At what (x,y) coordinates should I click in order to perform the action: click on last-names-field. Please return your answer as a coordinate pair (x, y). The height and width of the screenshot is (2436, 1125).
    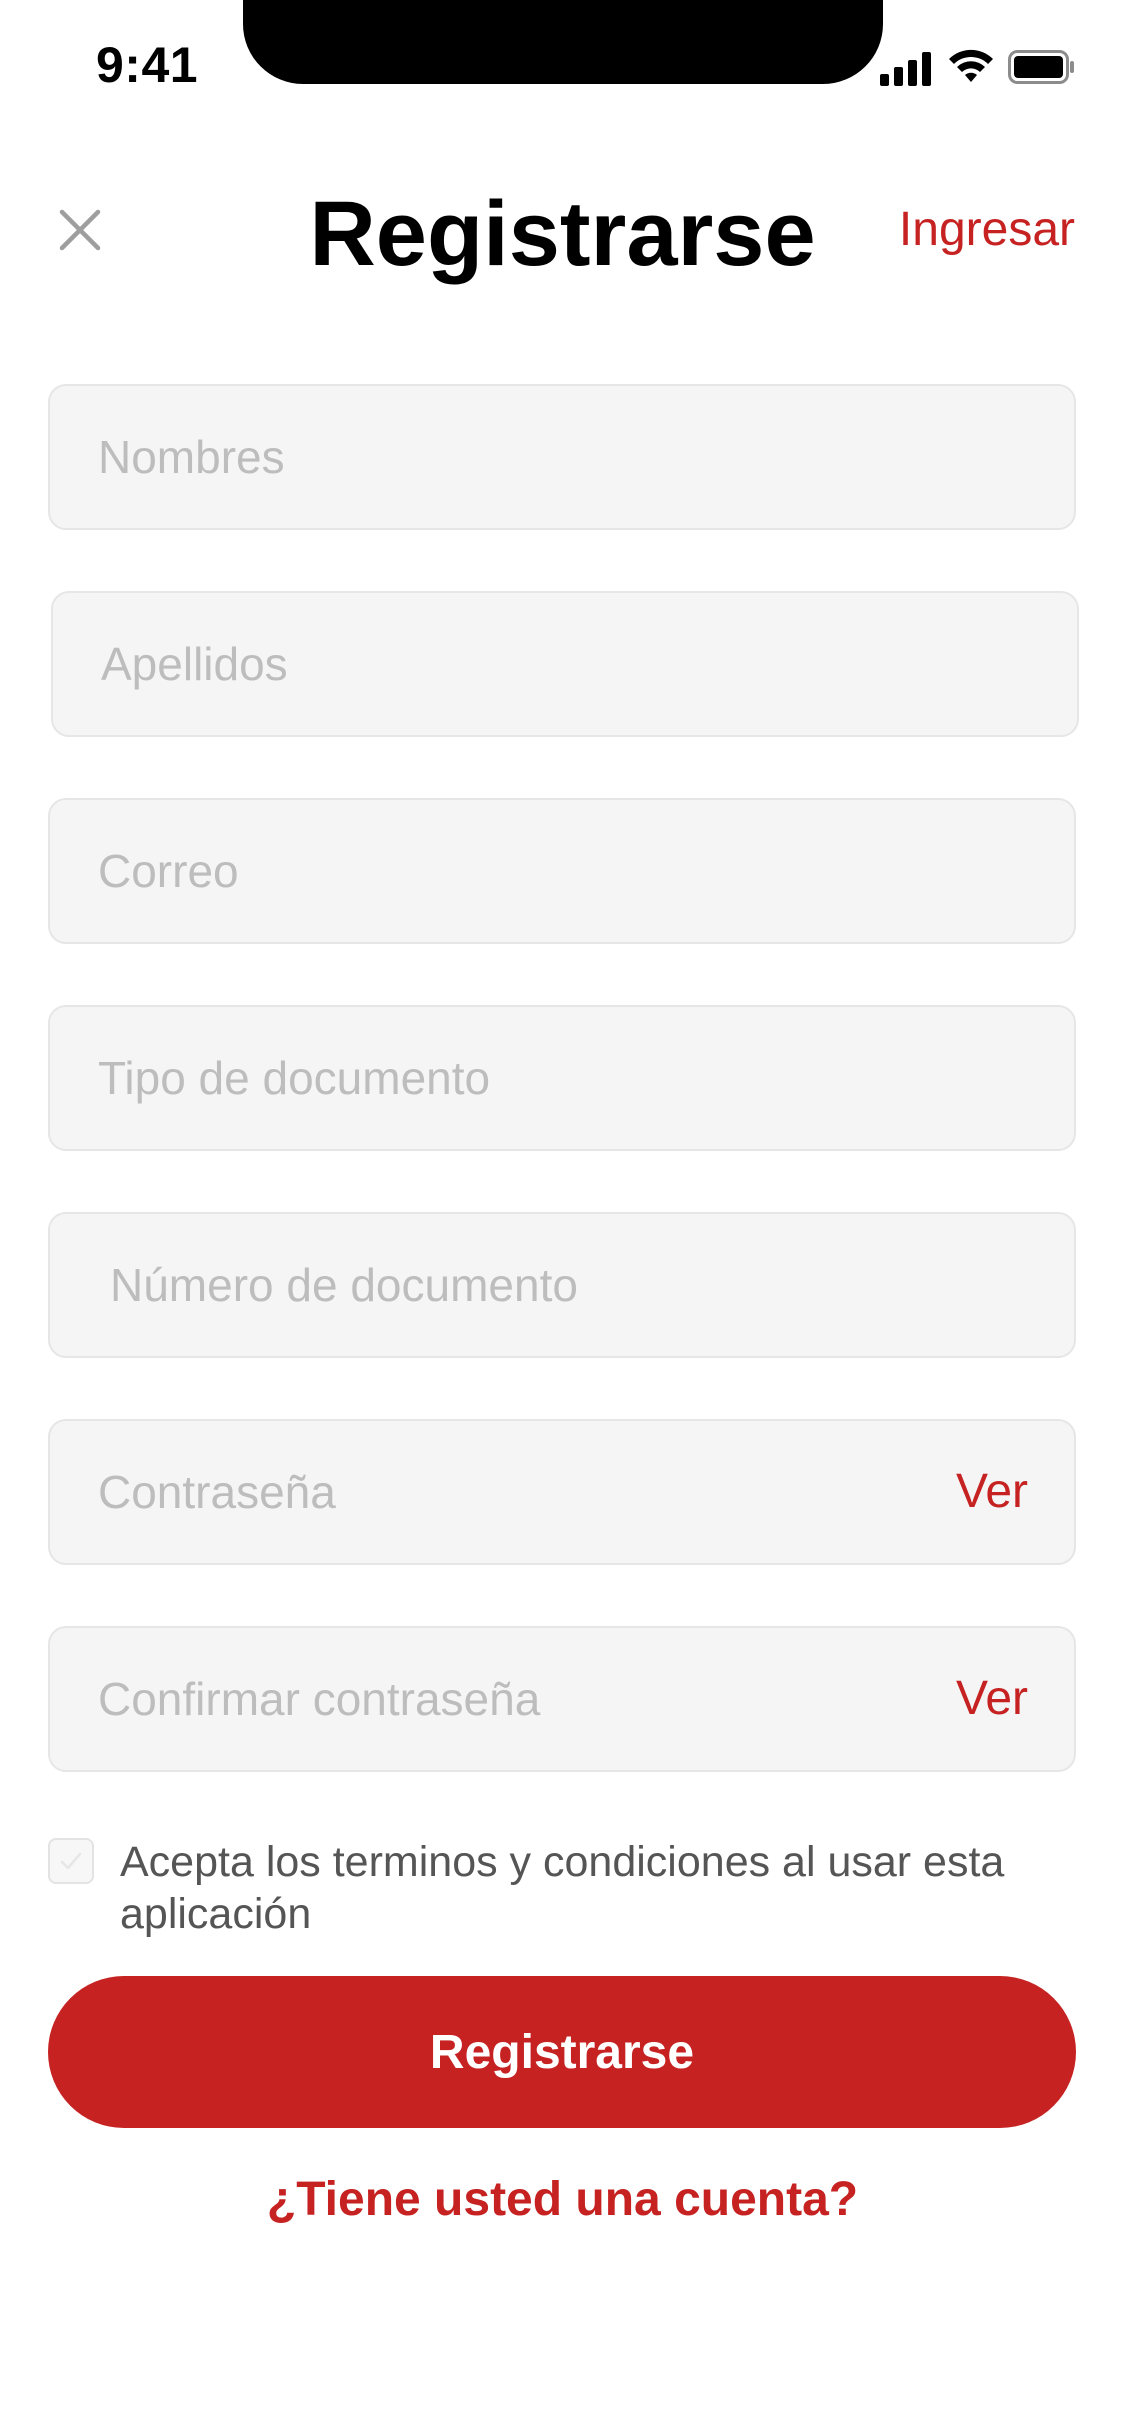
    Looking at the image, I should click on (565, 664).